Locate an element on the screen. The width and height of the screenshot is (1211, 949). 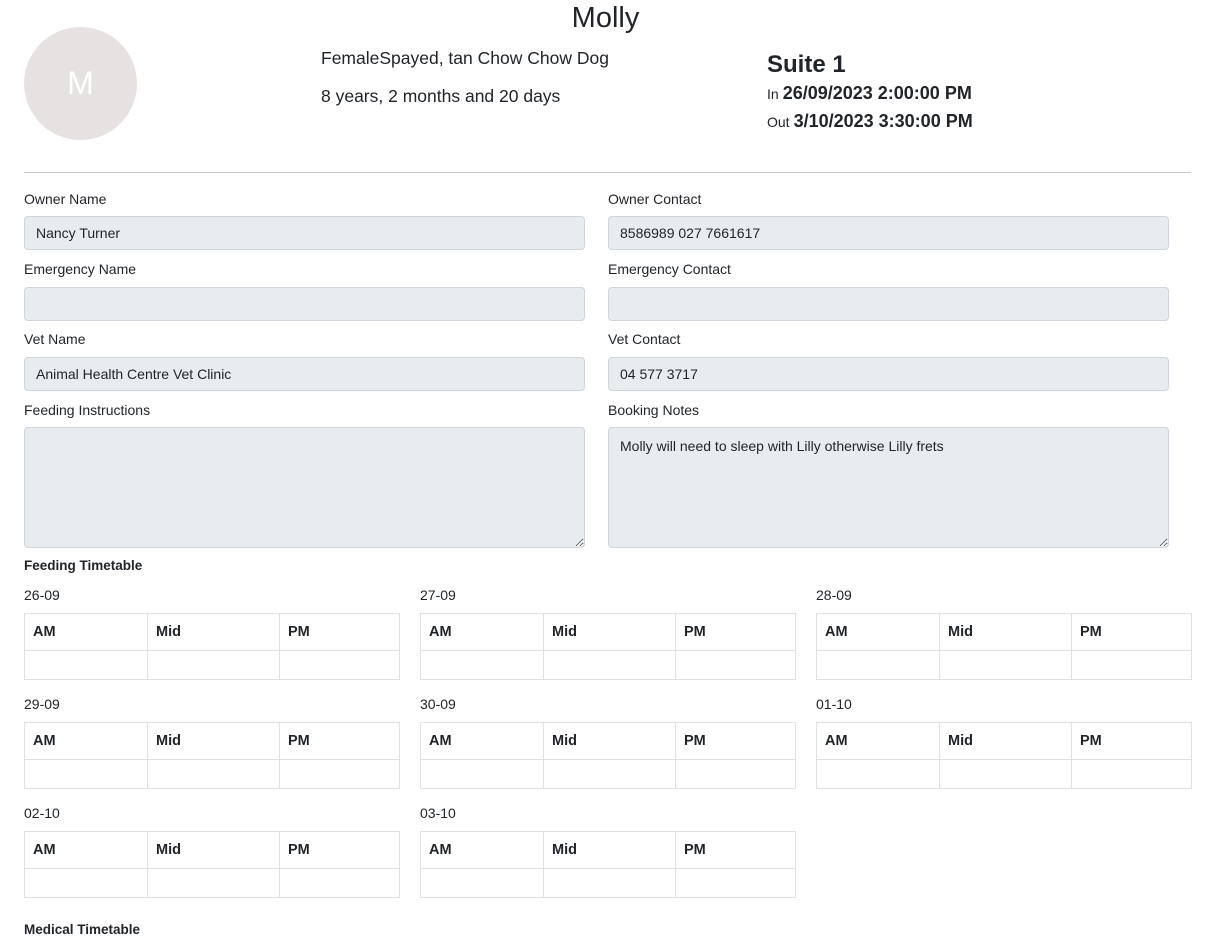
vet-contact-label: Vet Contact is located at coordinates (644, 339).